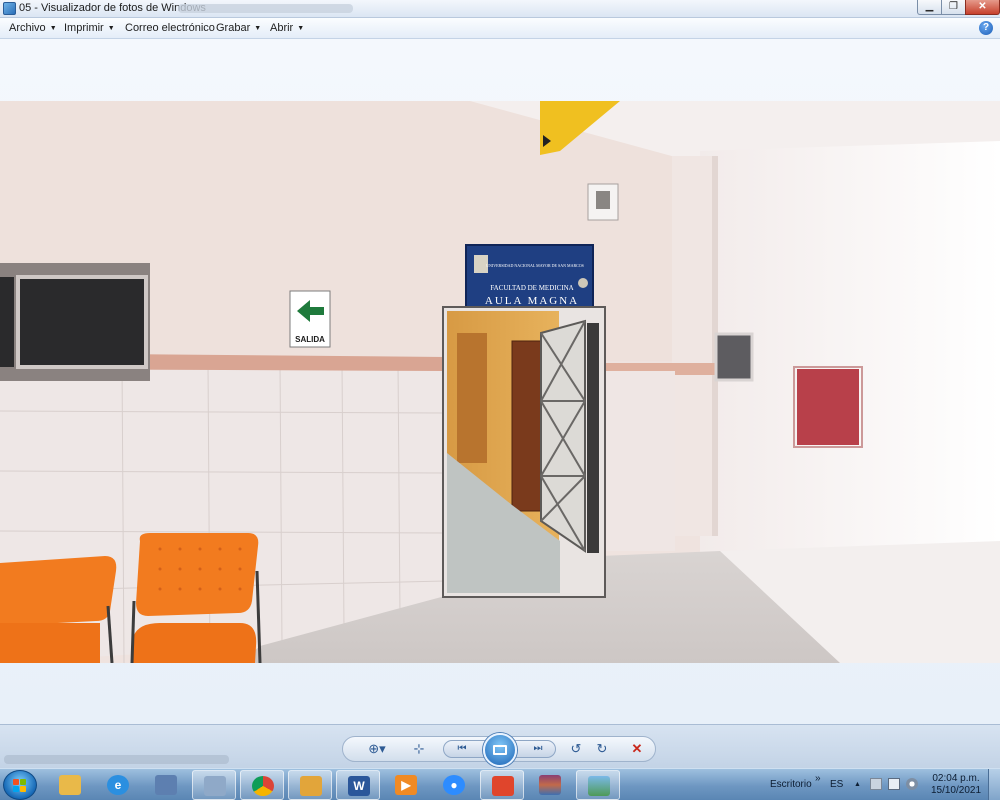 The height and width of the screenshot is (800, 1000). I want to click on minimize-button: ▁, so click(929, 7).